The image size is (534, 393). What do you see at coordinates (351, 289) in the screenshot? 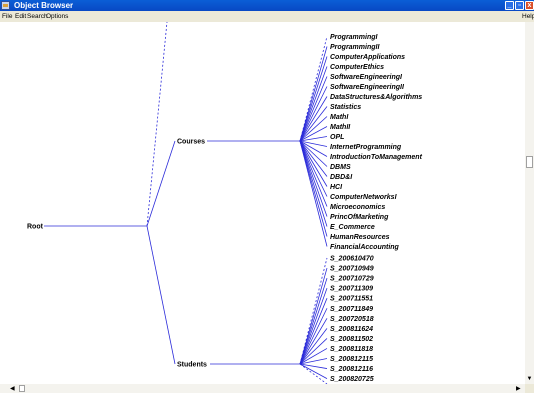
I see `student-item: S_200711309` at bounding box center [351, 289].